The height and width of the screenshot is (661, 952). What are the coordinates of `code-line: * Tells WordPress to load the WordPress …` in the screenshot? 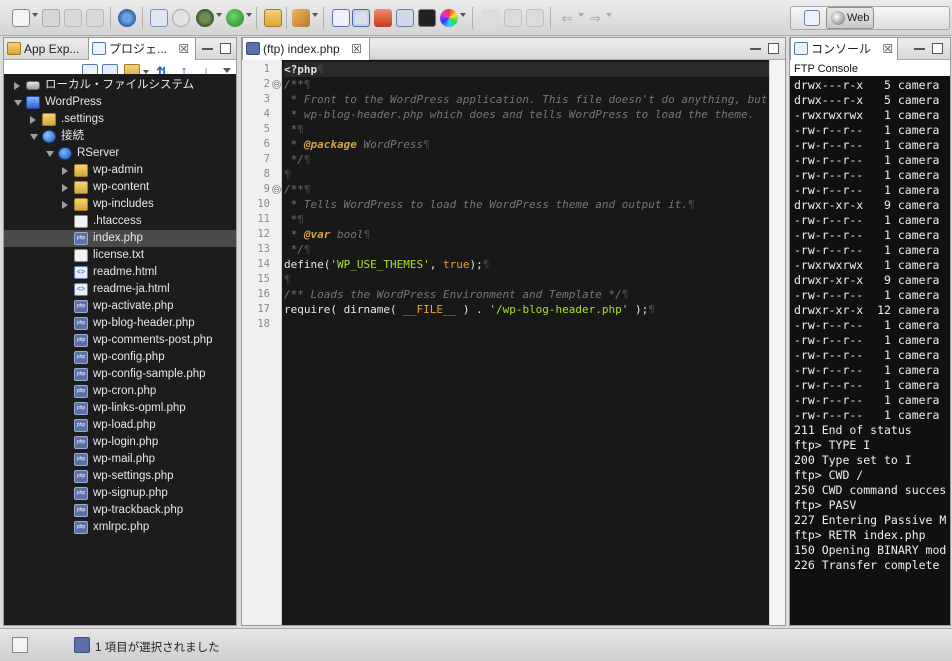 It's located at (526, 204).